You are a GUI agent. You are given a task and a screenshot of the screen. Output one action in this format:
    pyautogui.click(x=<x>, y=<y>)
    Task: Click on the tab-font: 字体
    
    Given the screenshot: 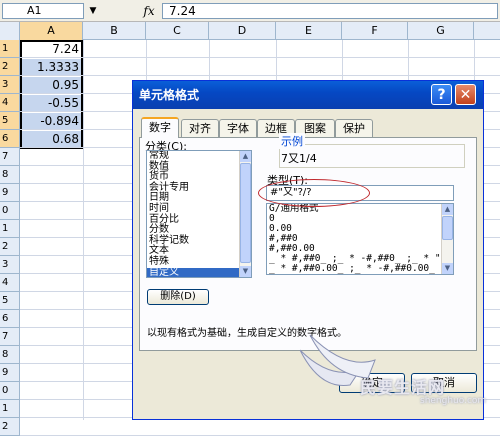 What is the action you would take?
    pyautogui.click(x=238, y=128)
    